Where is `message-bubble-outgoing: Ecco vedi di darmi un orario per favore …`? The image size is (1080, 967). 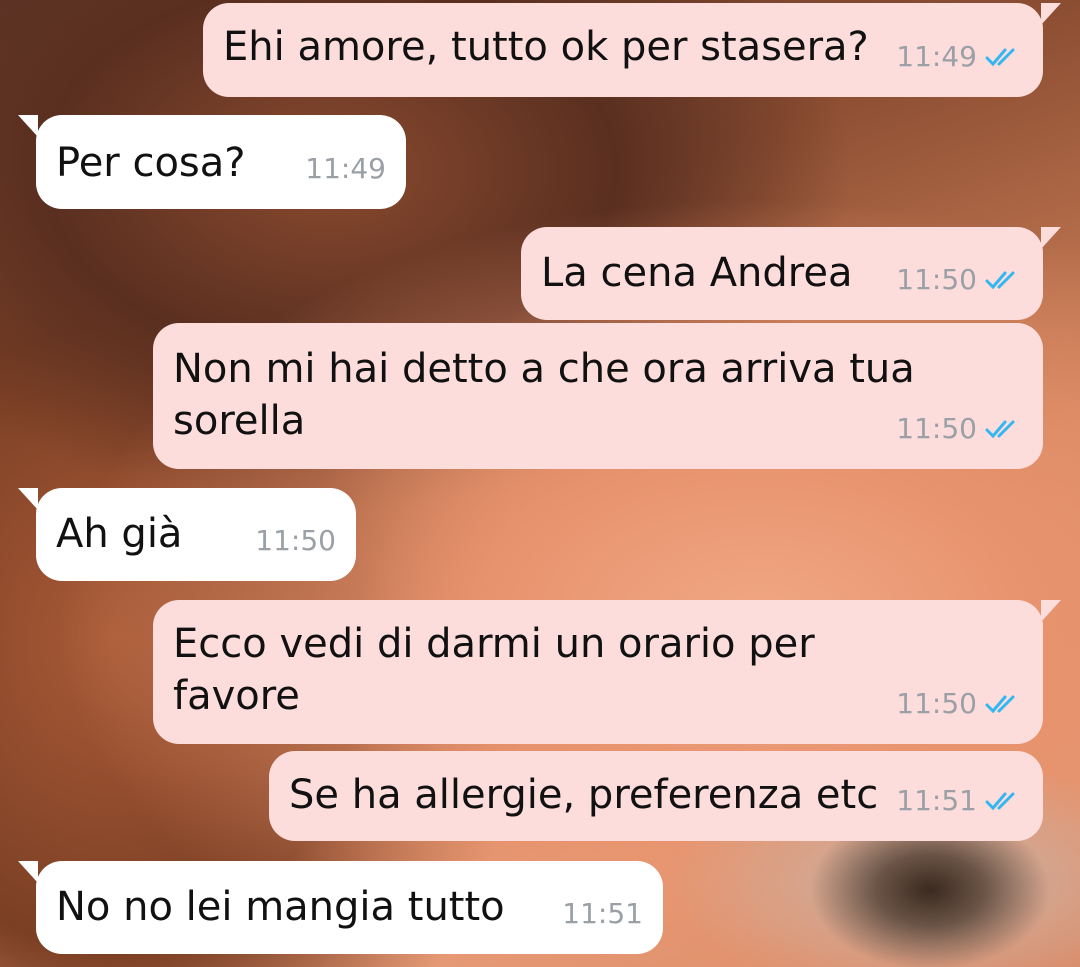 message-bubble-outgoing: Ecco vedi di darmi un orario per favore … is located at coordinates (607, 672).